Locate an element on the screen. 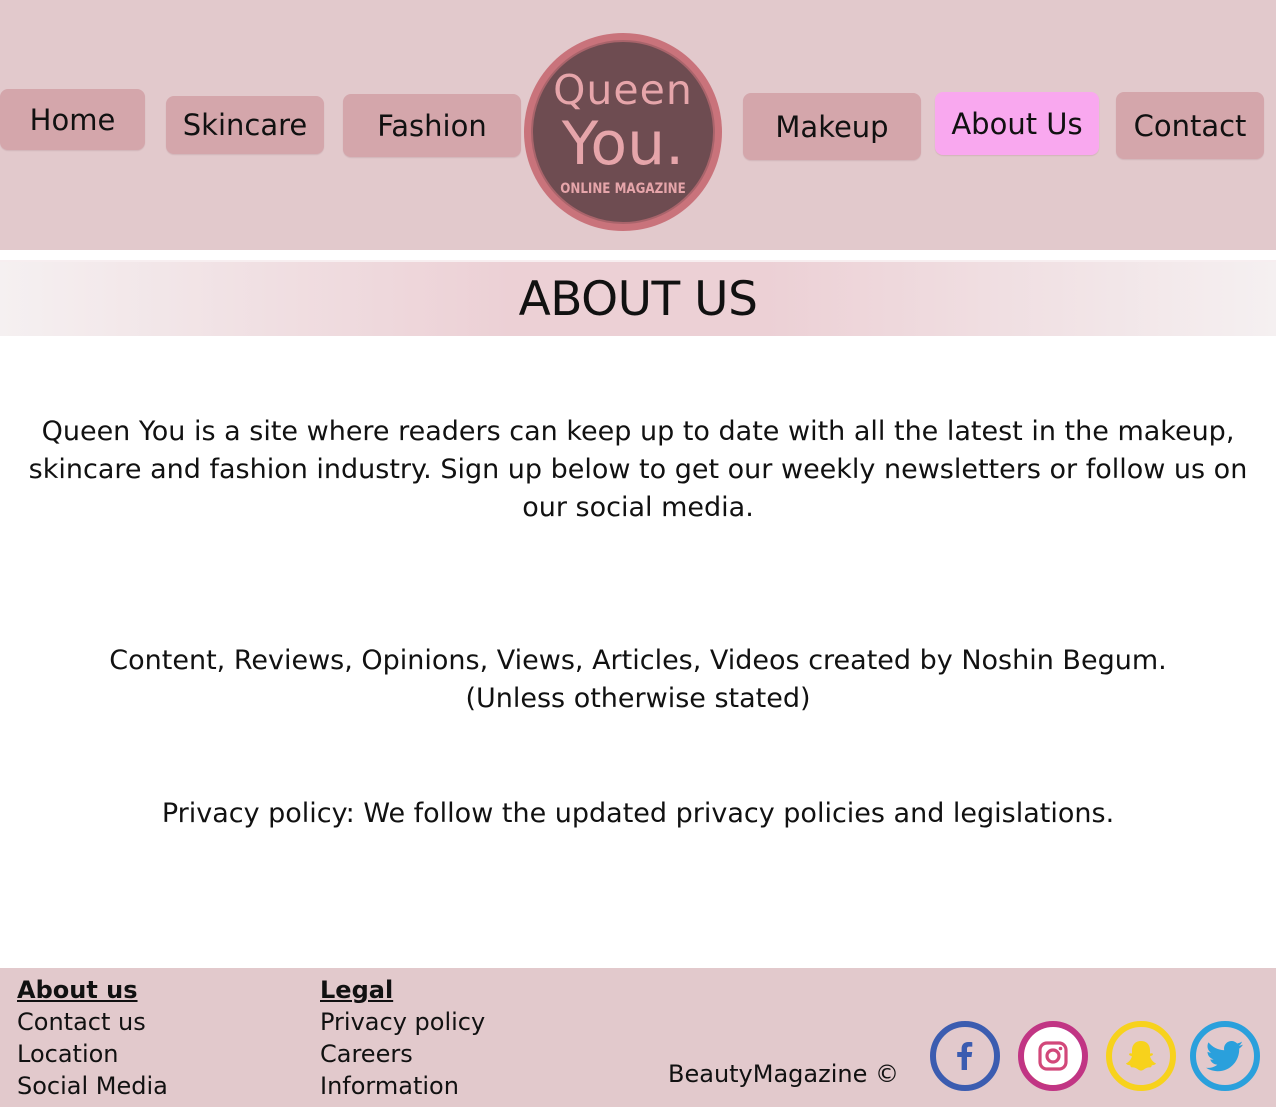 This screenshot has height=1117, width=1276. nav-contact: Contact is located at coordinates (1190, 125).